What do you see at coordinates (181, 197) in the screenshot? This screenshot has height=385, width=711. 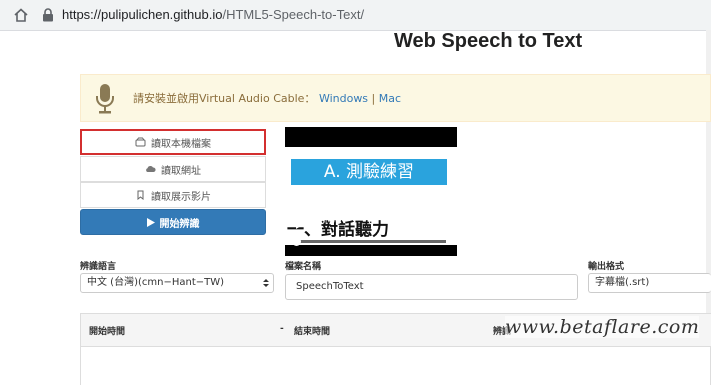 I see `load-demo-video-label: 讀取展示影片` at bounding box center [181, 197].